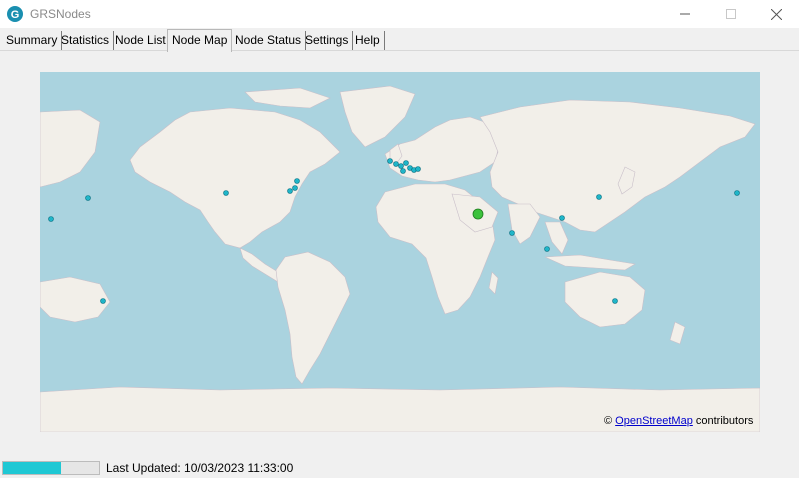 The image size is (799, 478). I want to click on maximize-button, so click(731, 14).